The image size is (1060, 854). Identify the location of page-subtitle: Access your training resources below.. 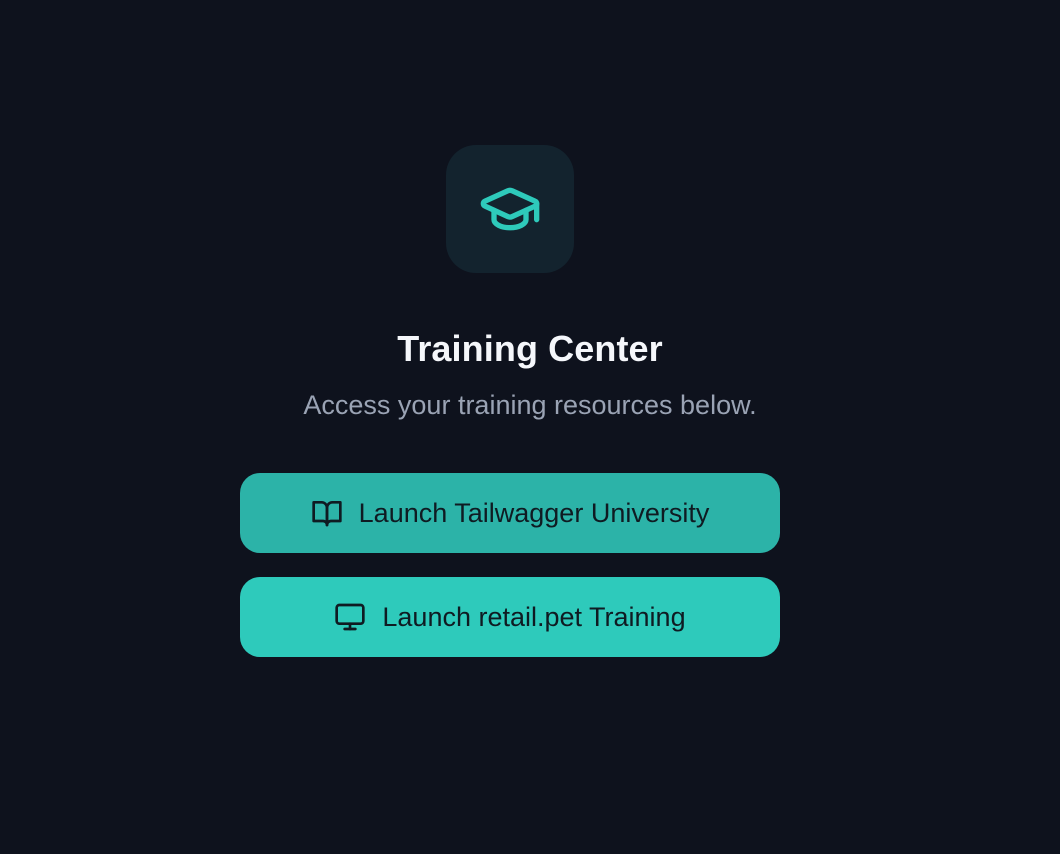
(530, 405).